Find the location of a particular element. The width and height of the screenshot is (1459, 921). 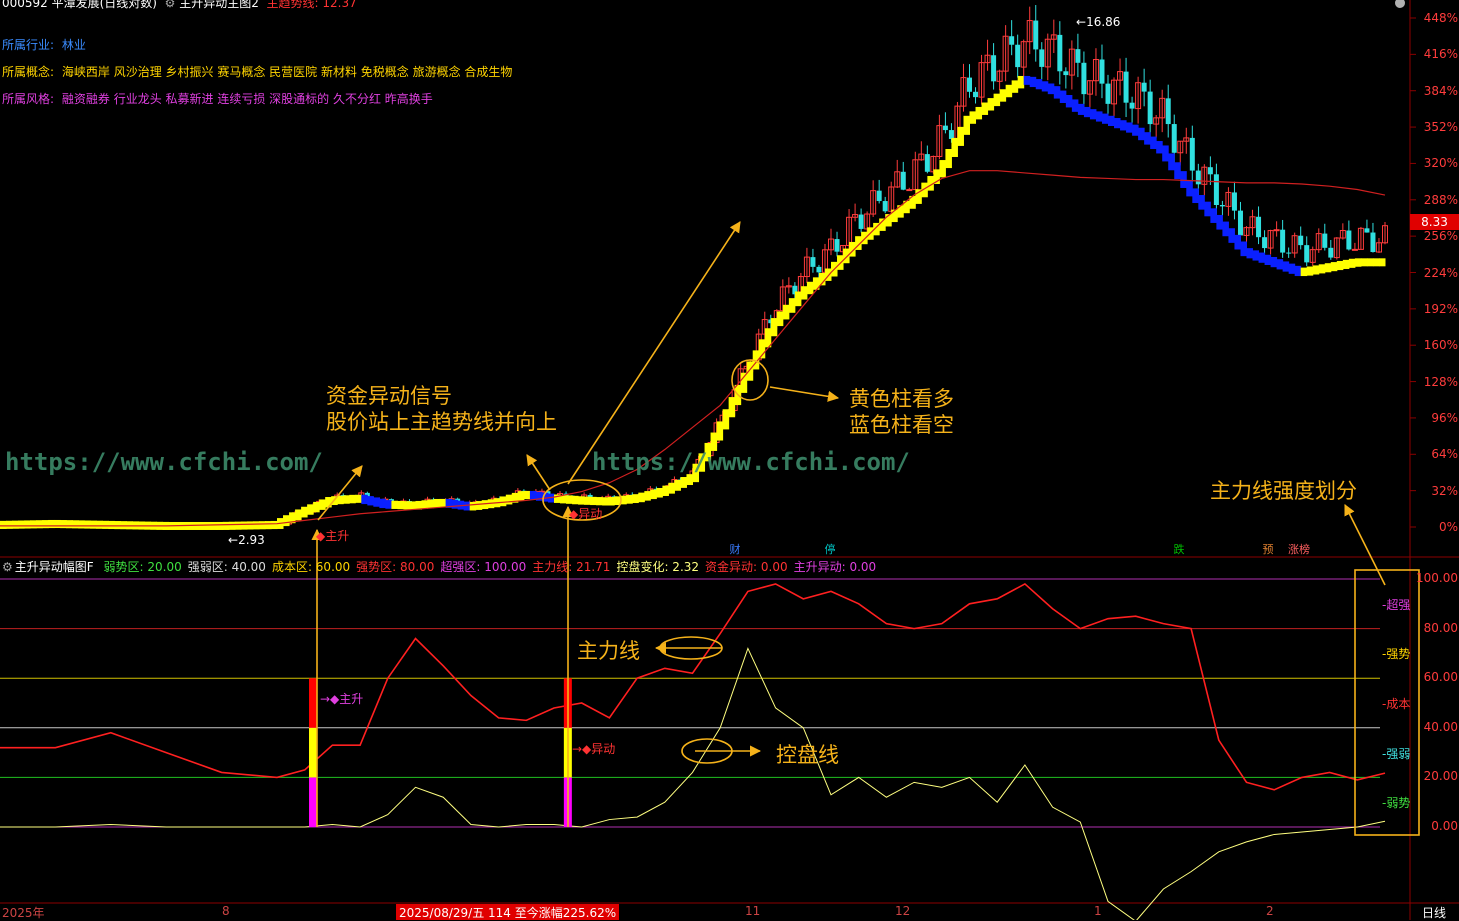

event-badge-rank: 涨榜 is located at coordinates (1299, 549).